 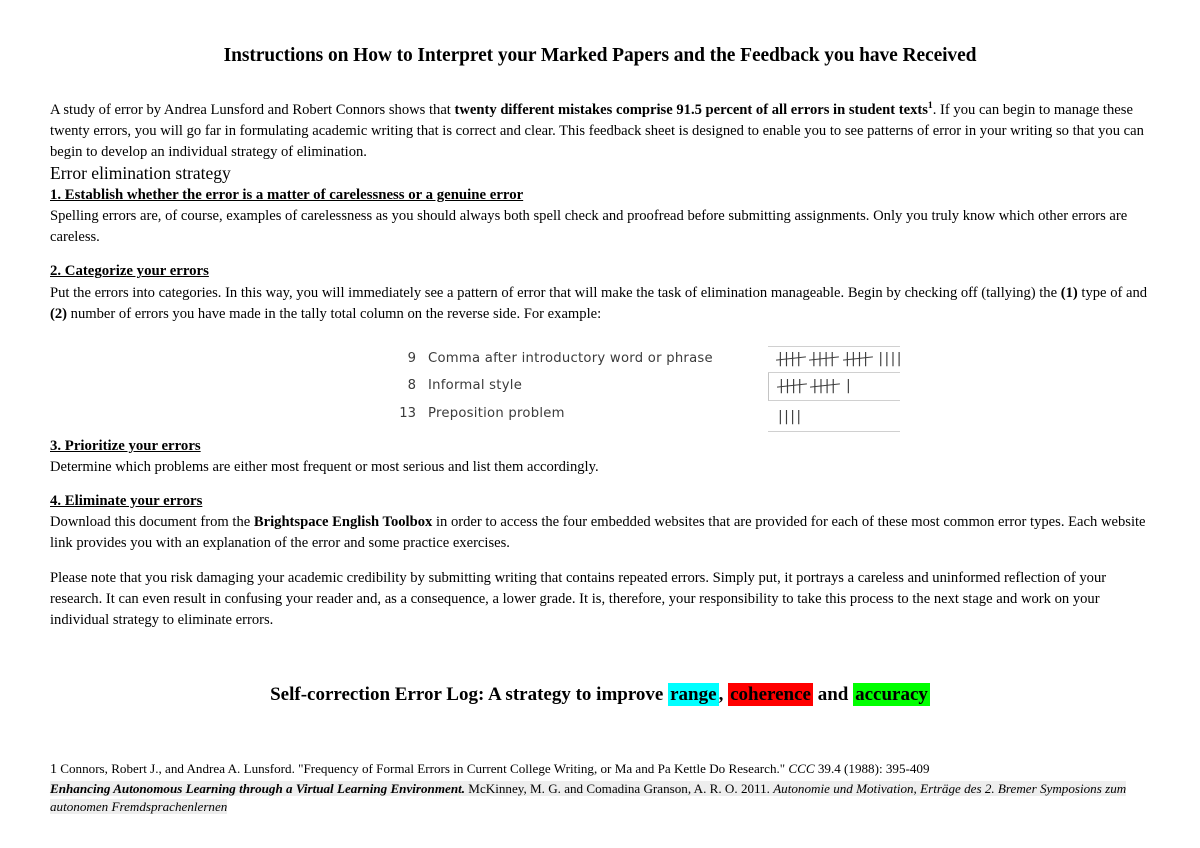 What do you see at coordinates (129, 271) in the screenshot?
I see `step-2-heading: 2. Categorize your errors` at bounding box center [129, 271].